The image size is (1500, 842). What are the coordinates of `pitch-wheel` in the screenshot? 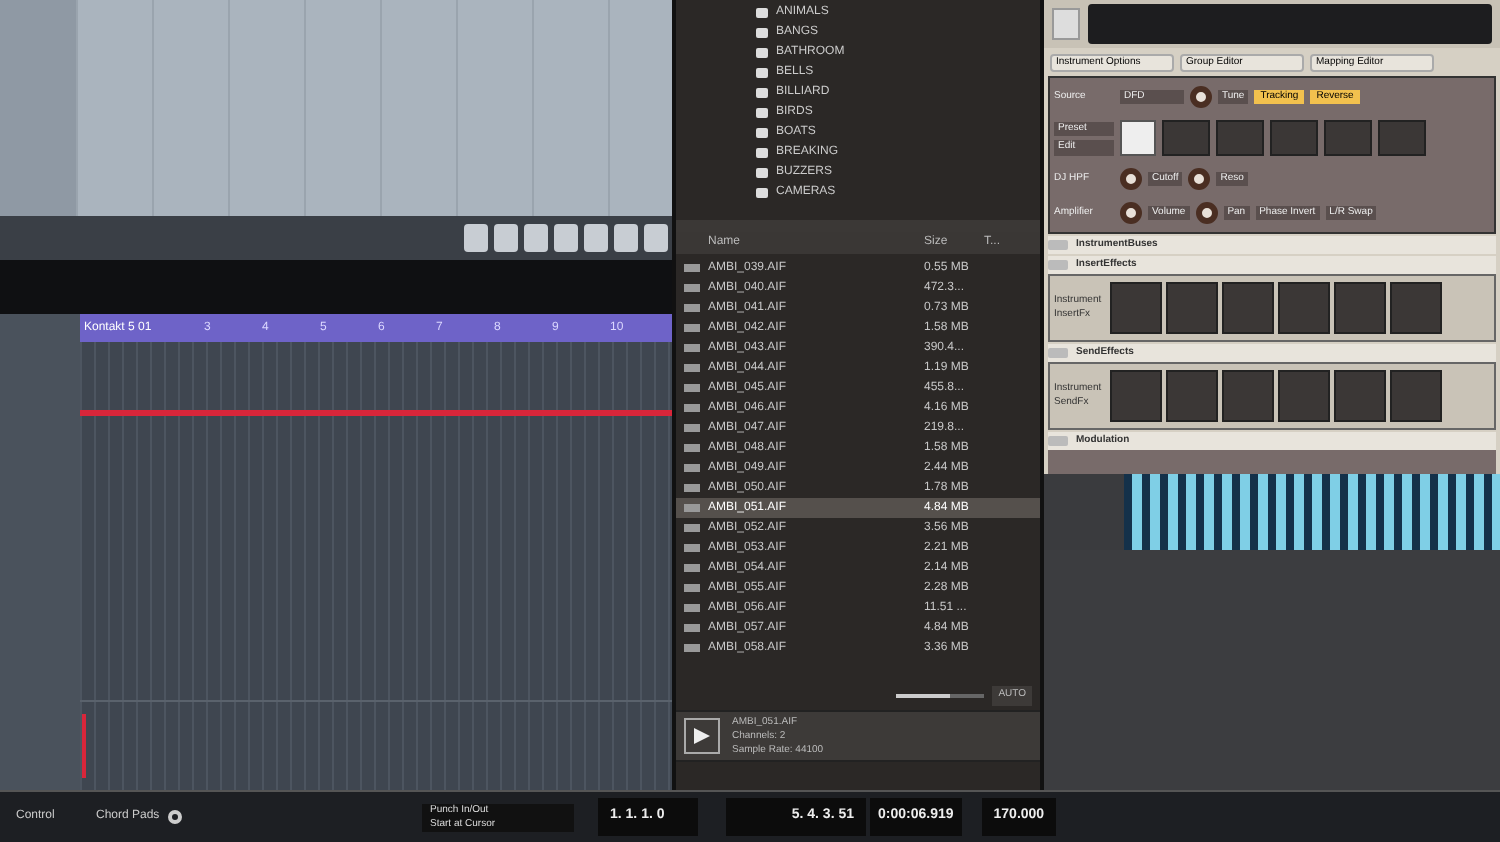 It's located at (1084, 512).